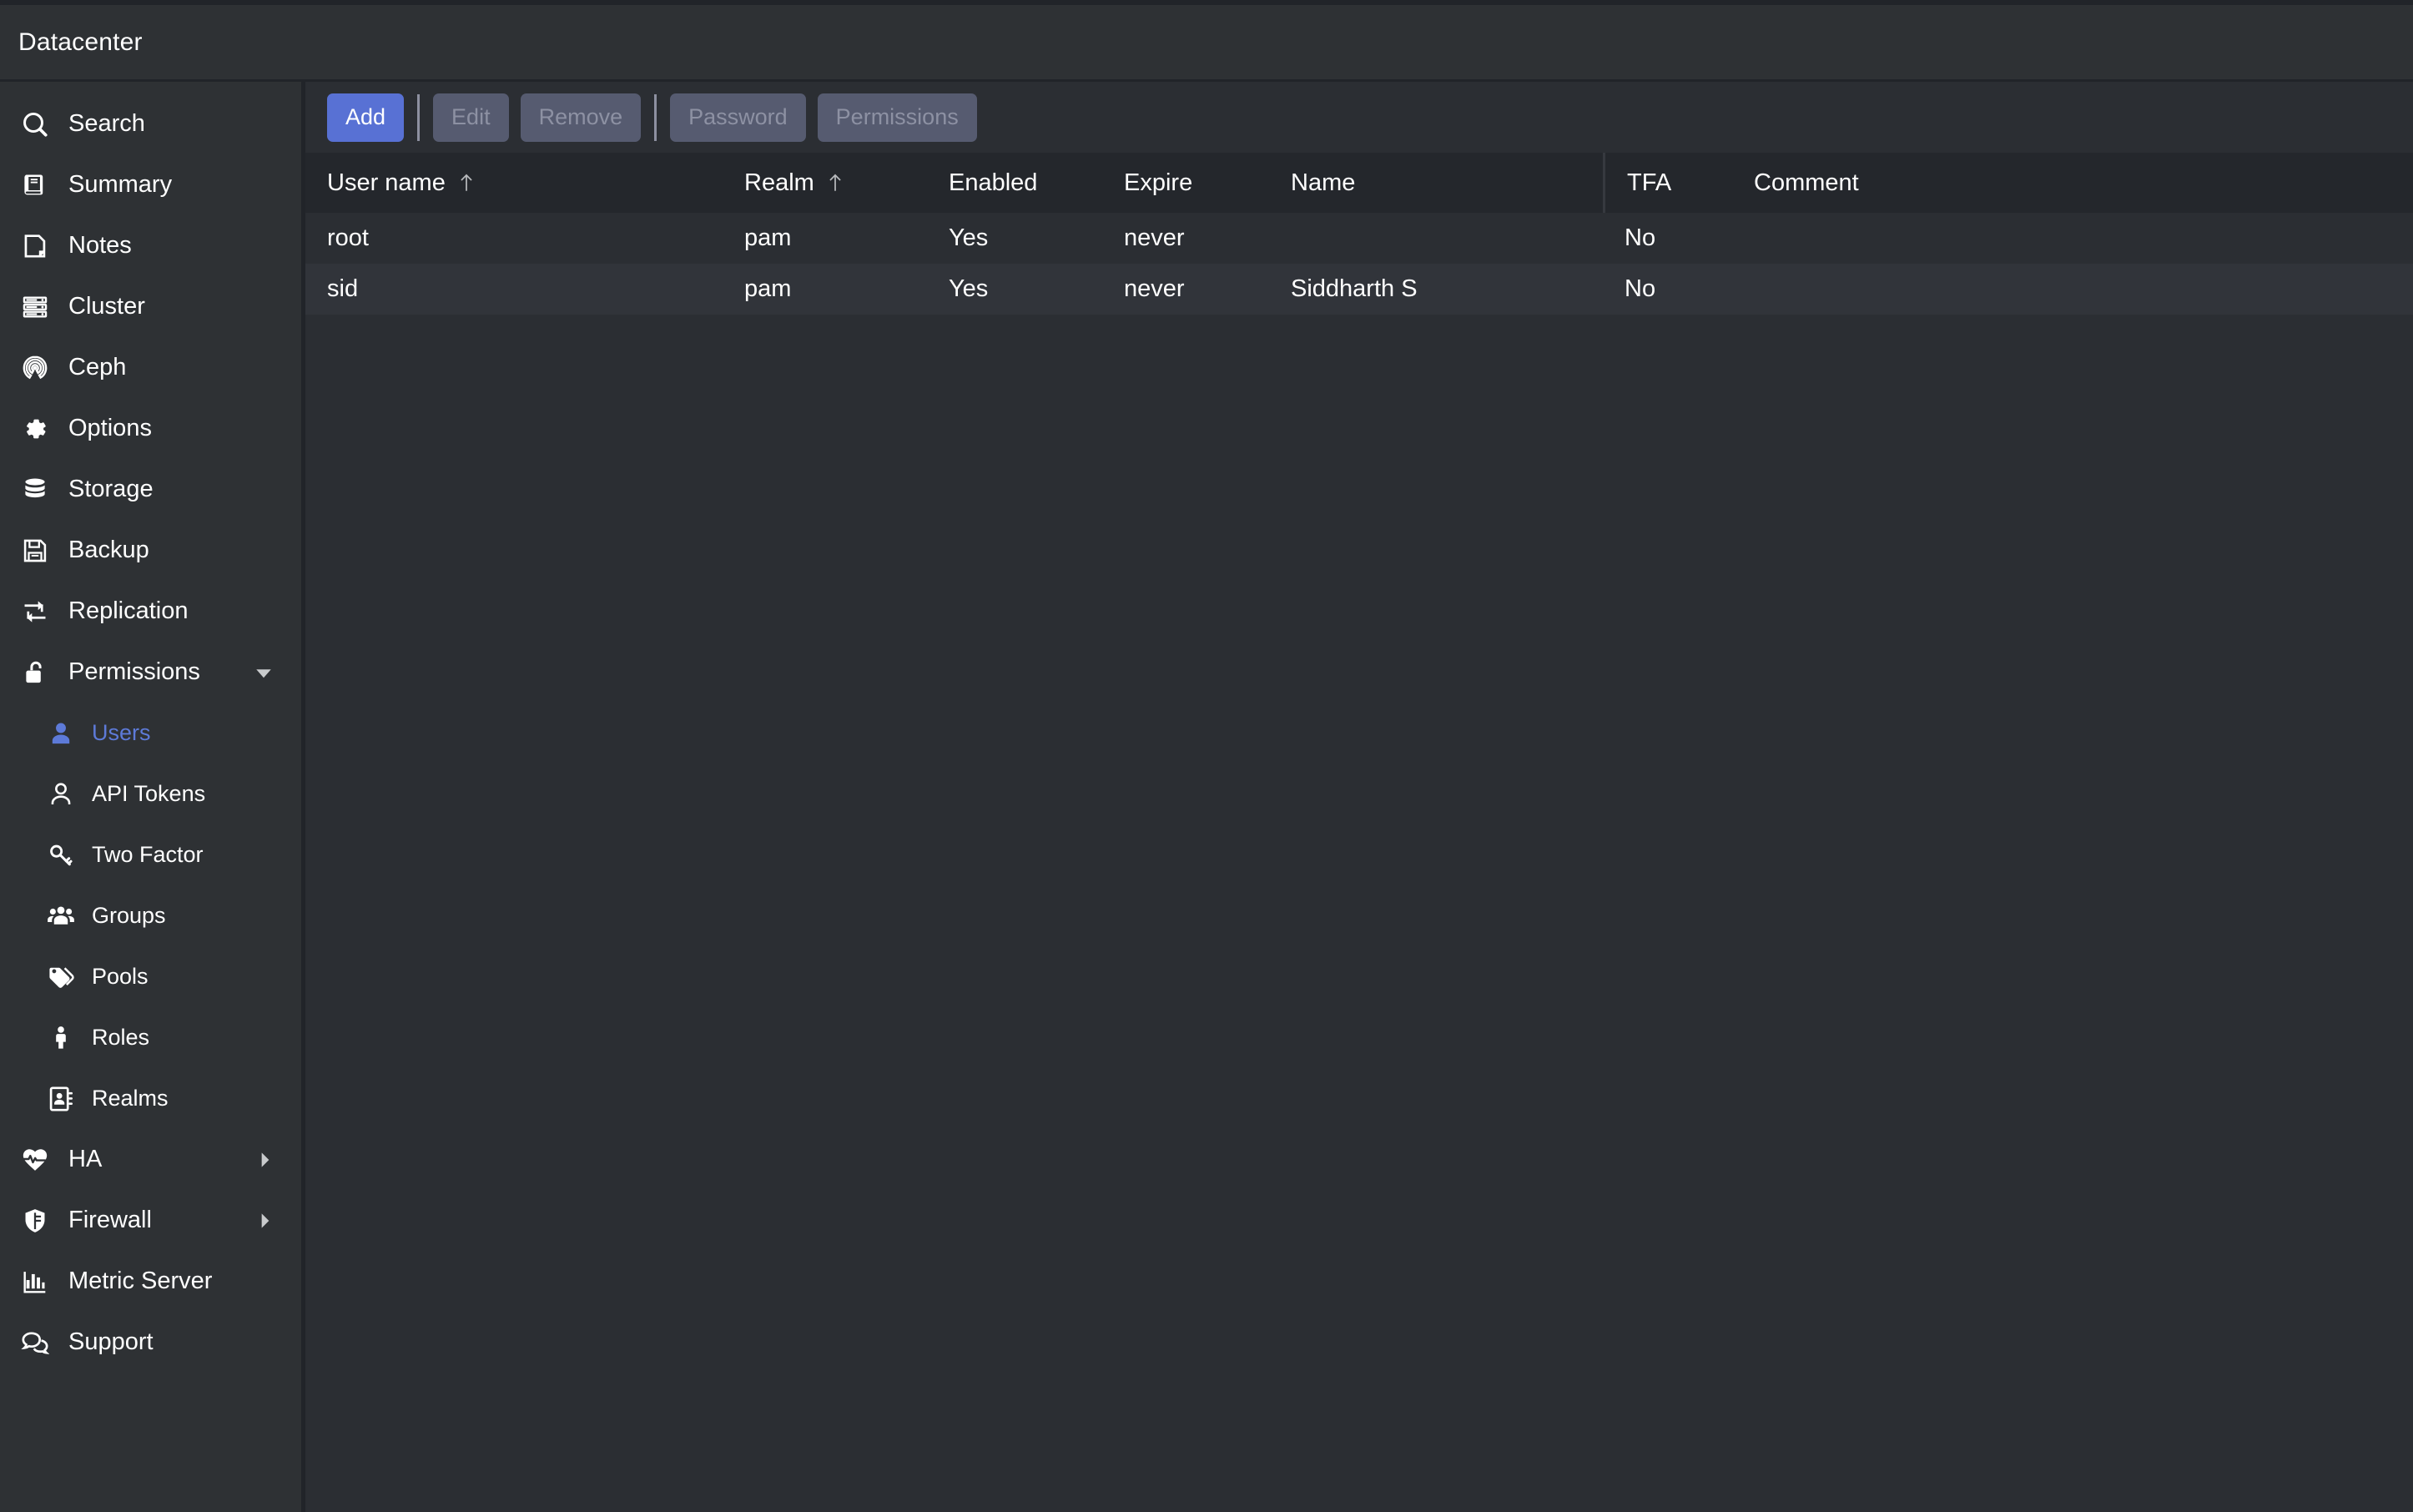 The height and width of the screenshot is (1512, 2413). What do you see at coordinates (1359, 238) in the screenshot?
I see `table-row: root pam Yes never No` at bounding box center [1359, 238].